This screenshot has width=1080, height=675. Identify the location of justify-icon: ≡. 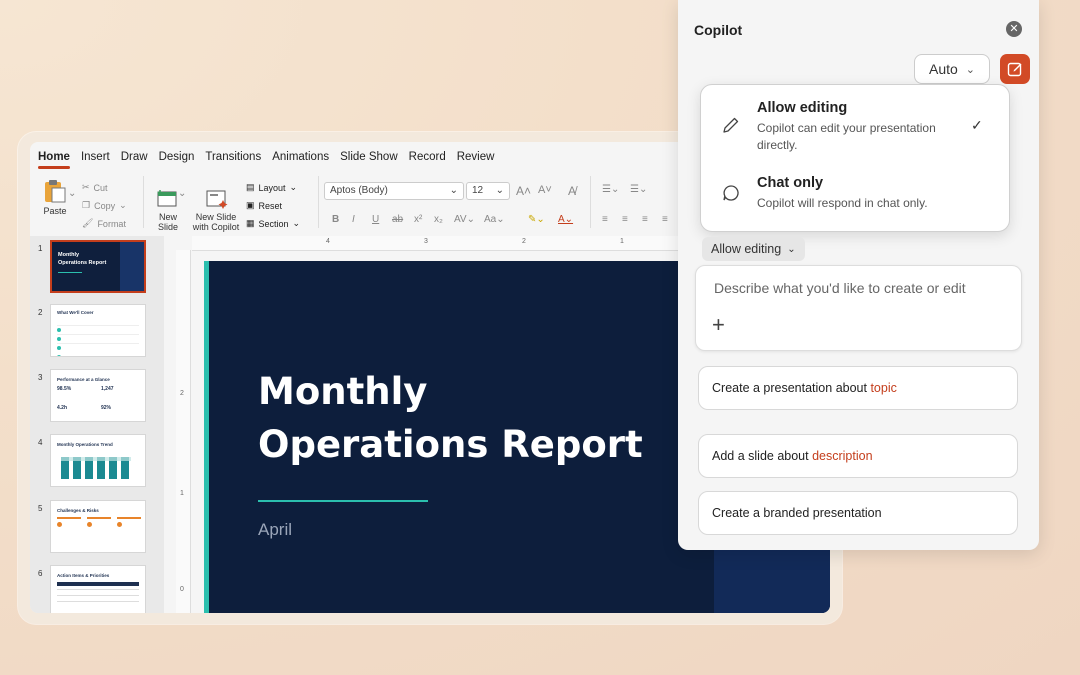
(665, 219).